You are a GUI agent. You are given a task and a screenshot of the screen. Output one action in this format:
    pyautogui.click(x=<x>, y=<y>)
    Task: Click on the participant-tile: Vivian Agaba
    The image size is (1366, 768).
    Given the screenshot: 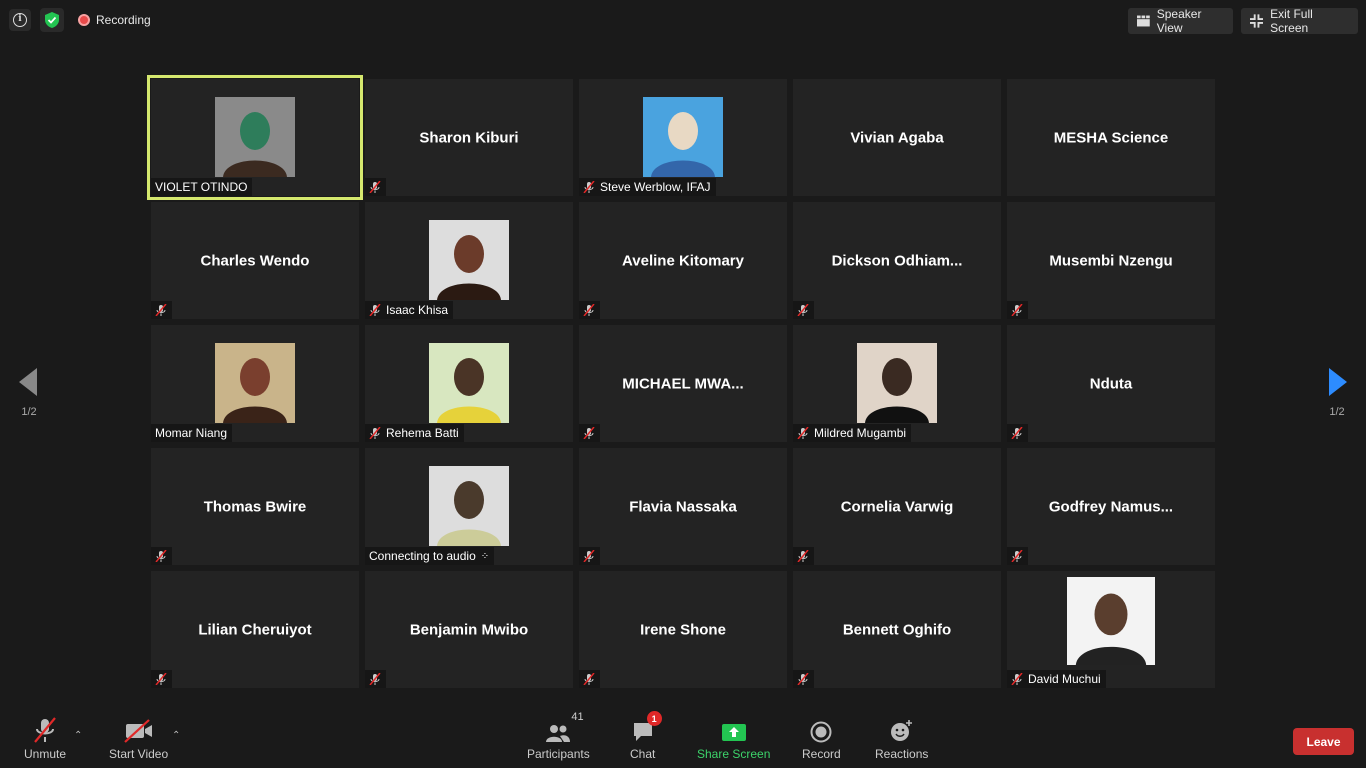 What is the action you would take?
    pyautogui.click(x=897, y=137)
    